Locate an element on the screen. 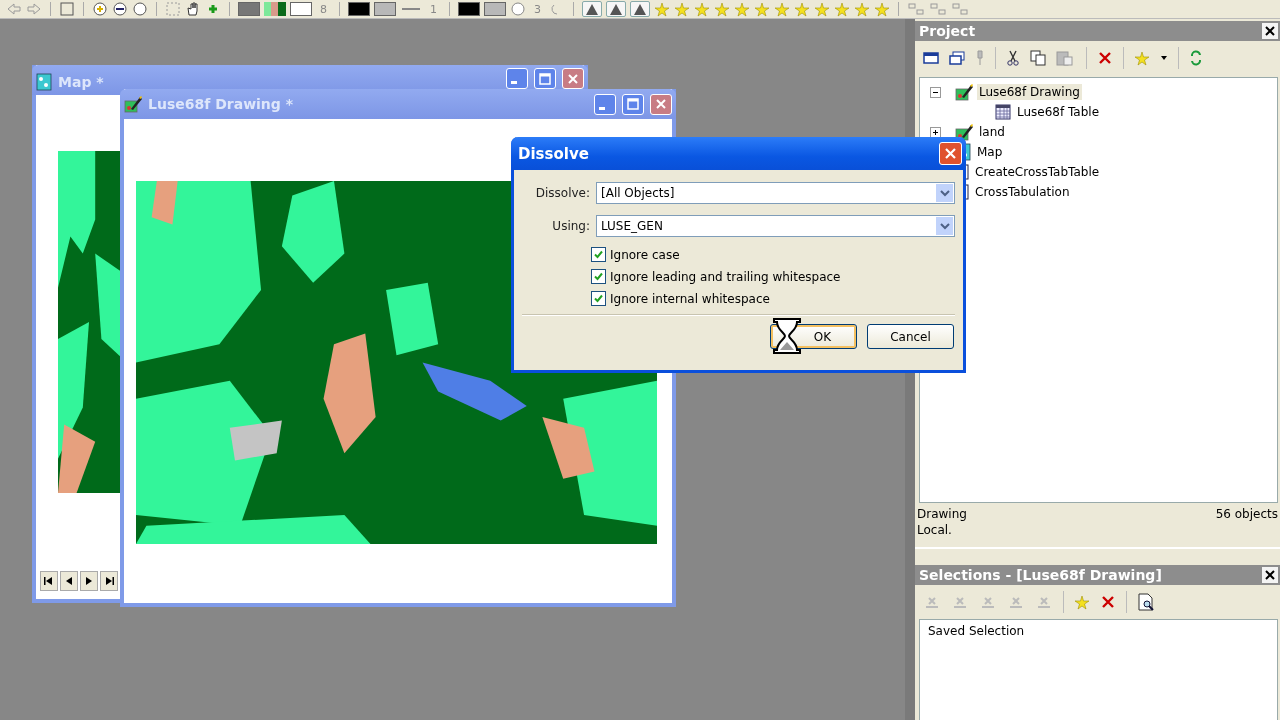 Image resolution: width=1280 pixels, height=720 pixels. copy-icon is located at coordinates (1038, 58).